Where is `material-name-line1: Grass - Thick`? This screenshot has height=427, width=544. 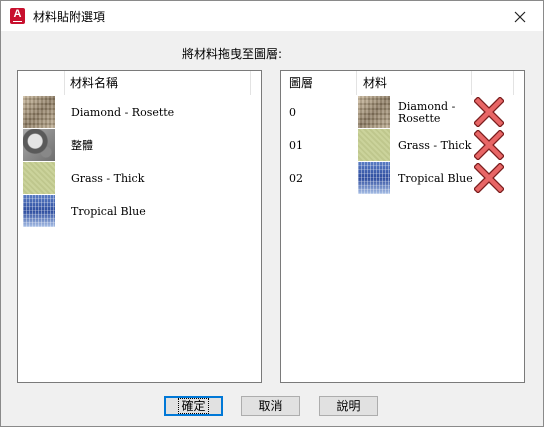 material-name-line1: Grass - Thick is located at coordinates (435, 145).